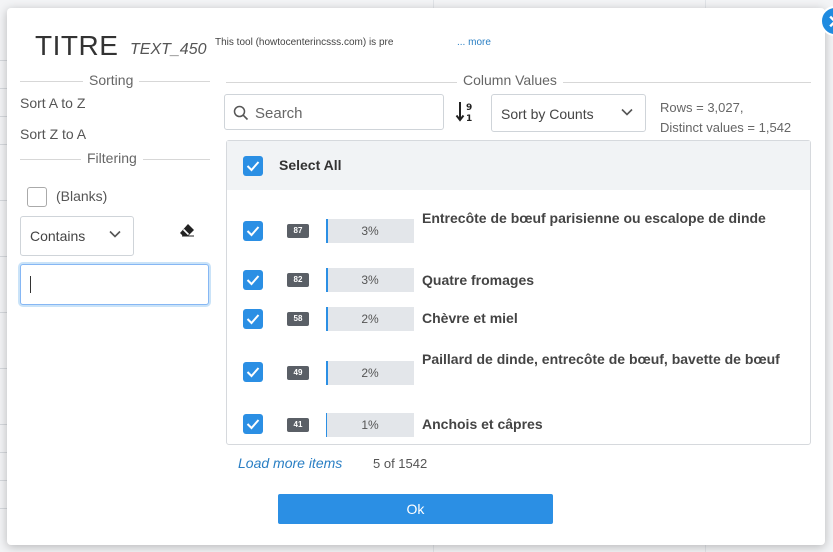 The image size is (833, 552). I want to click on select-all-label: Select All, so click(310, 165).